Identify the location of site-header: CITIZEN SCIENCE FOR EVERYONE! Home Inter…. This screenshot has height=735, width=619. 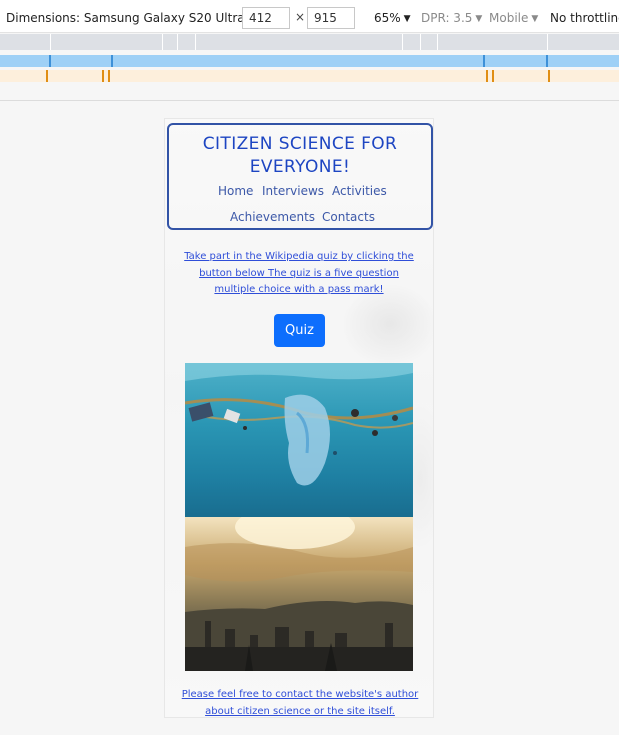
(300, 176).